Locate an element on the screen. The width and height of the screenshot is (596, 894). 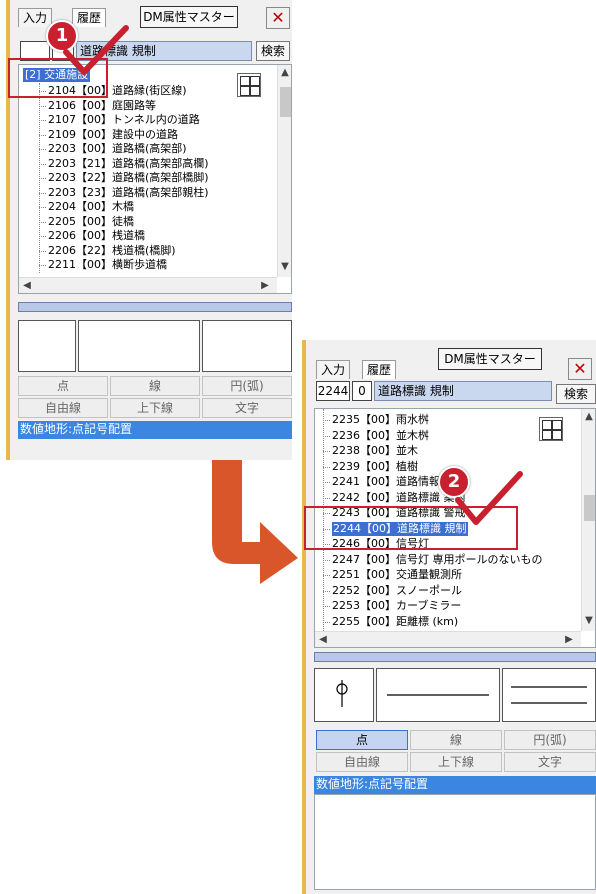
tree-item-label: 2238【00】並木 is located at coordinates (375, 450).